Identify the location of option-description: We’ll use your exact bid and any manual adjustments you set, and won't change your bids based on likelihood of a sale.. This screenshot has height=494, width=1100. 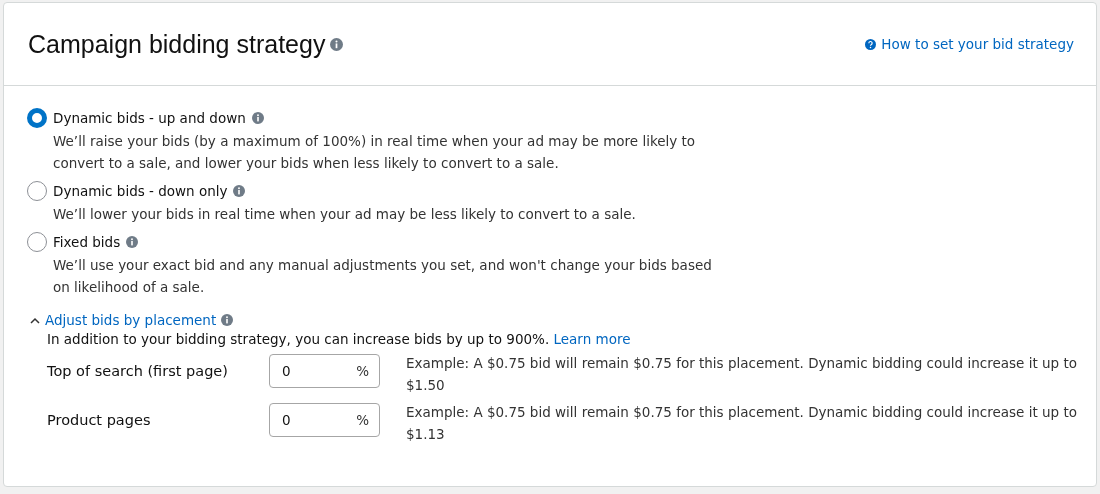
(383, 276).